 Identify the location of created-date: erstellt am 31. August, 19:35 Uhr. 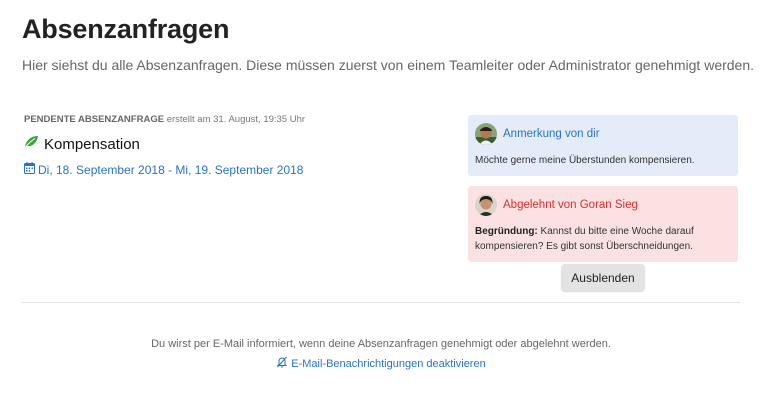
(236, 119).